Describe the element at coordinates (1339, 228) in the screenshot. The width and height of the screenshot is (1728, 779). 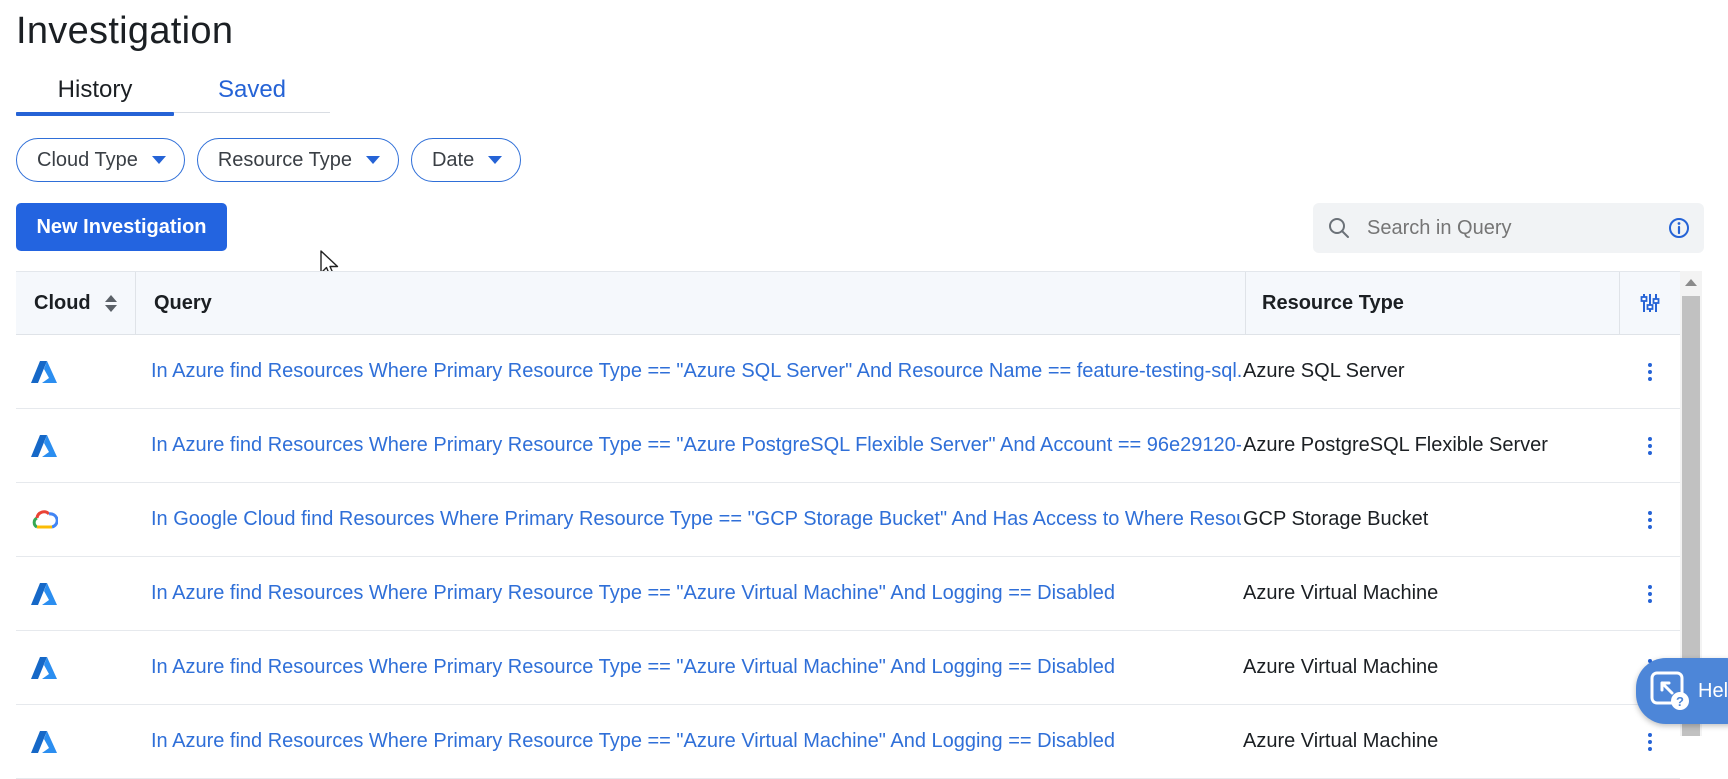
I see `search-icon` at that location.